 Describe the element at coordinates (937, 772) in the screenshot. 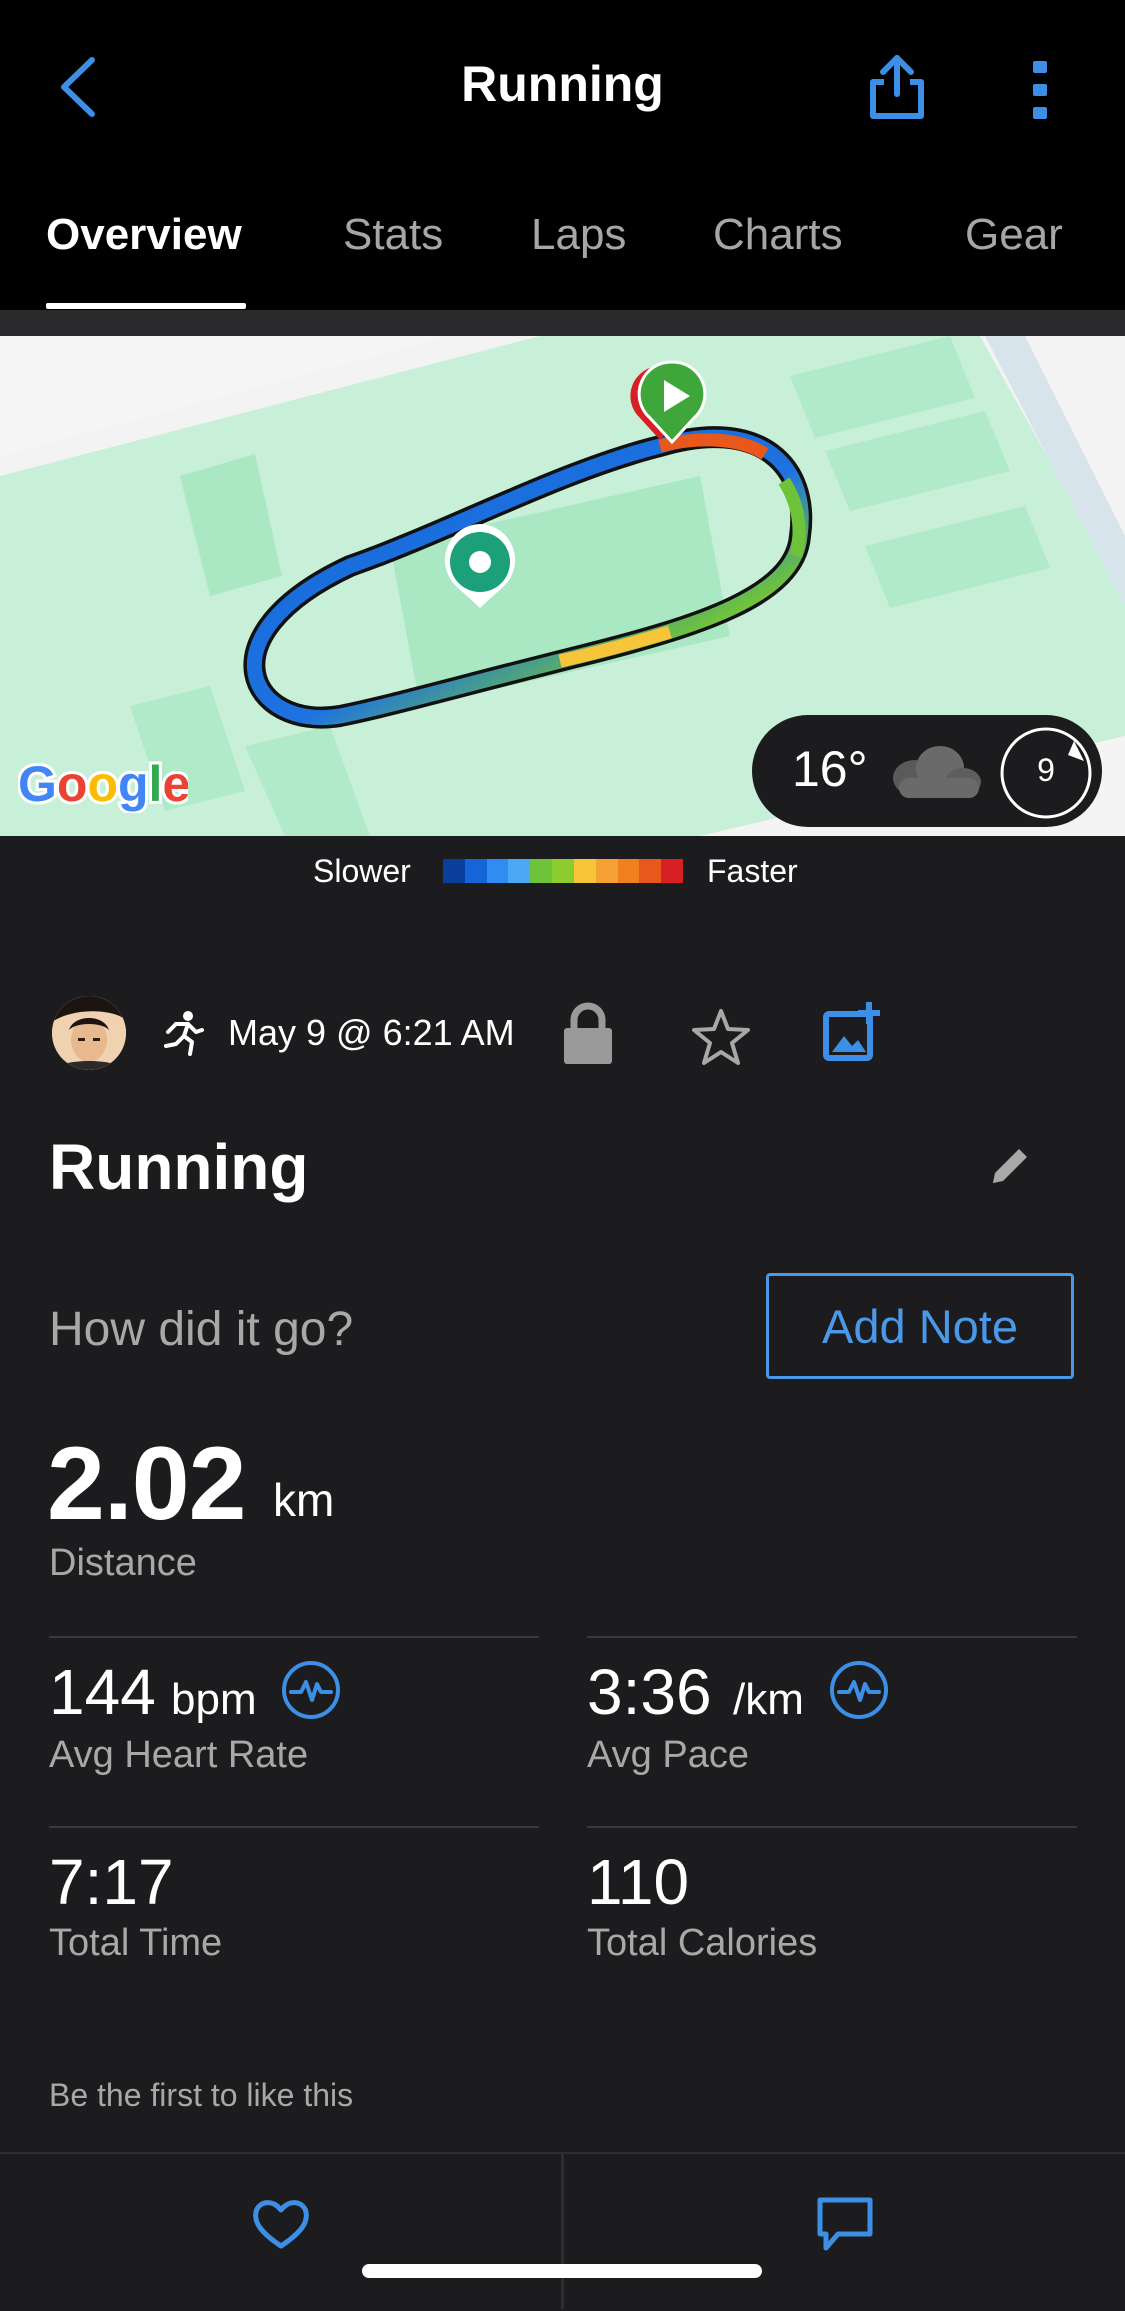

I see `cloud-icon` at that location.